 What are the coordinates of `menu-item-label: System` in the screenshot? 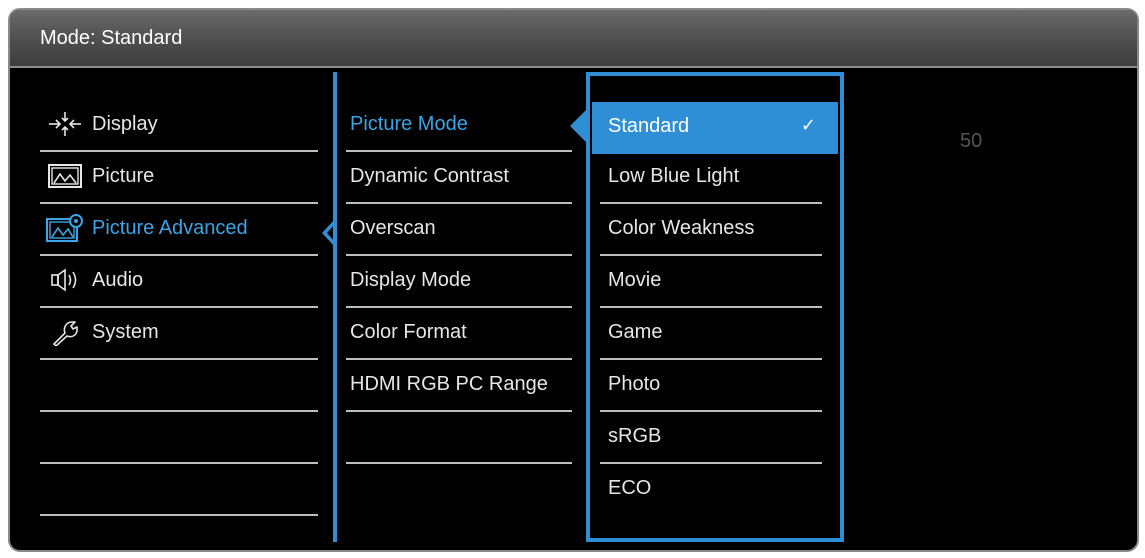 It's located at (125, 331).